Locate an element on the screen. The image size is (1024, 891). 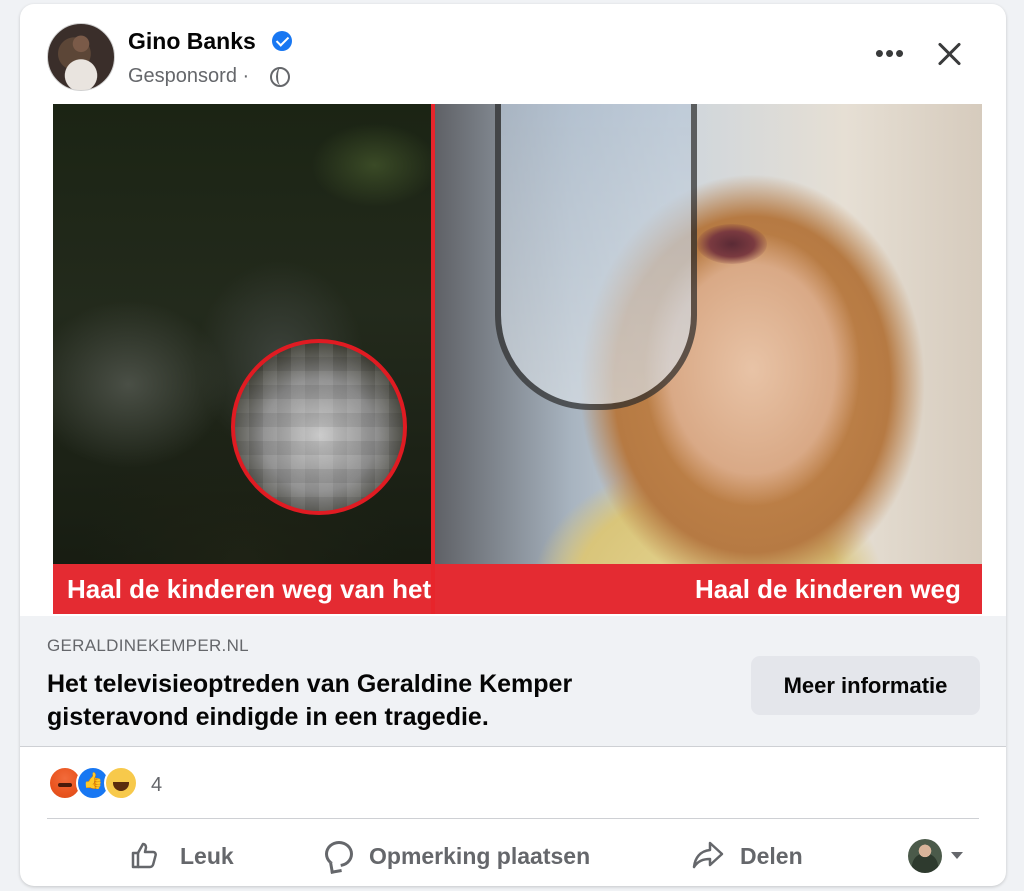
face-bruise is located at coordinates (732, 244).